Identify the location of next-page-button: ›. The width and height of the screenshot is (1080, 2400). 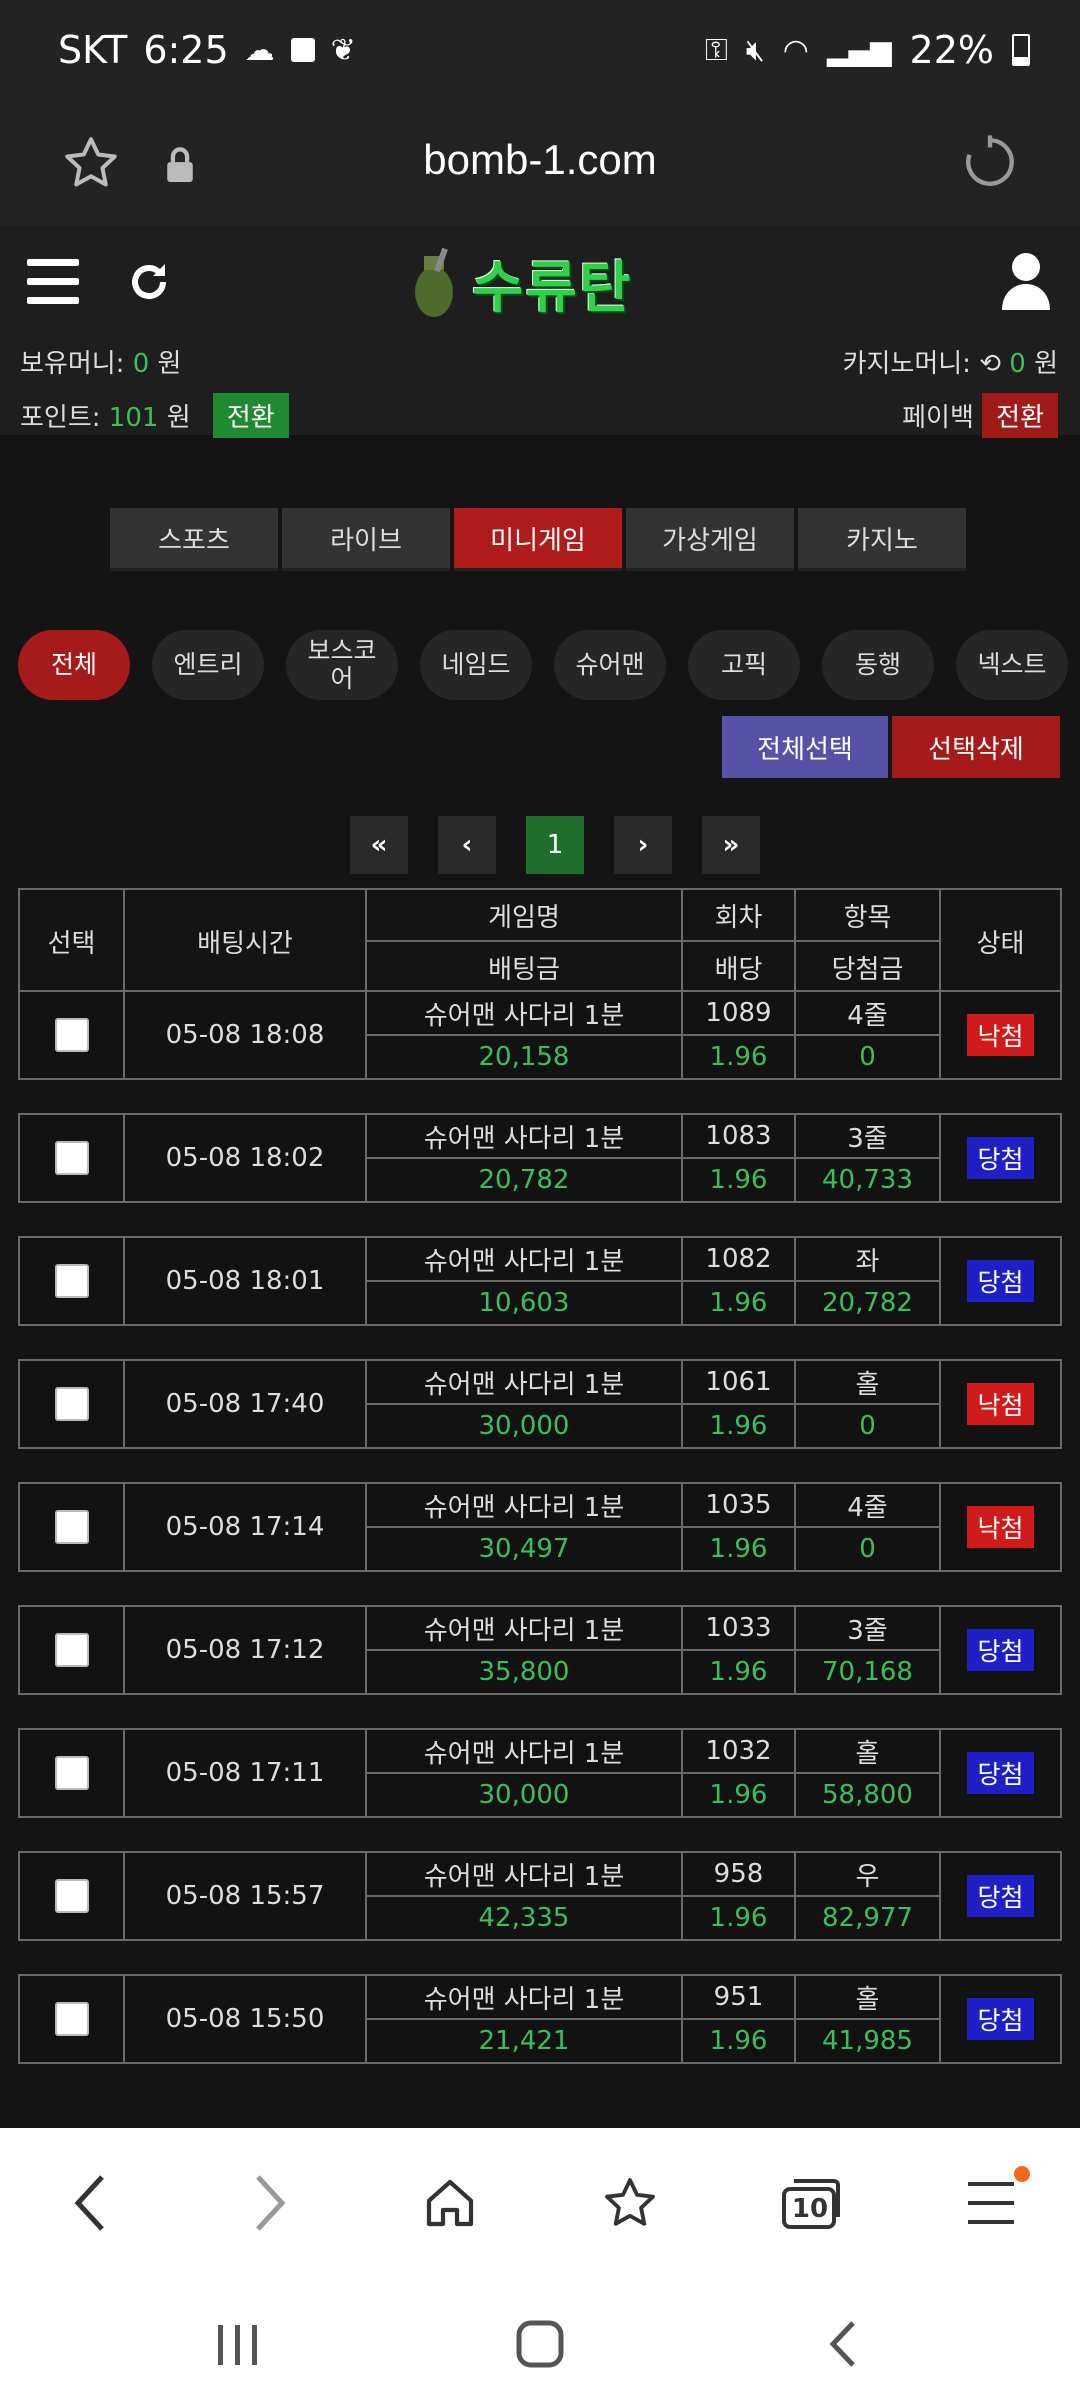
(643, 845).